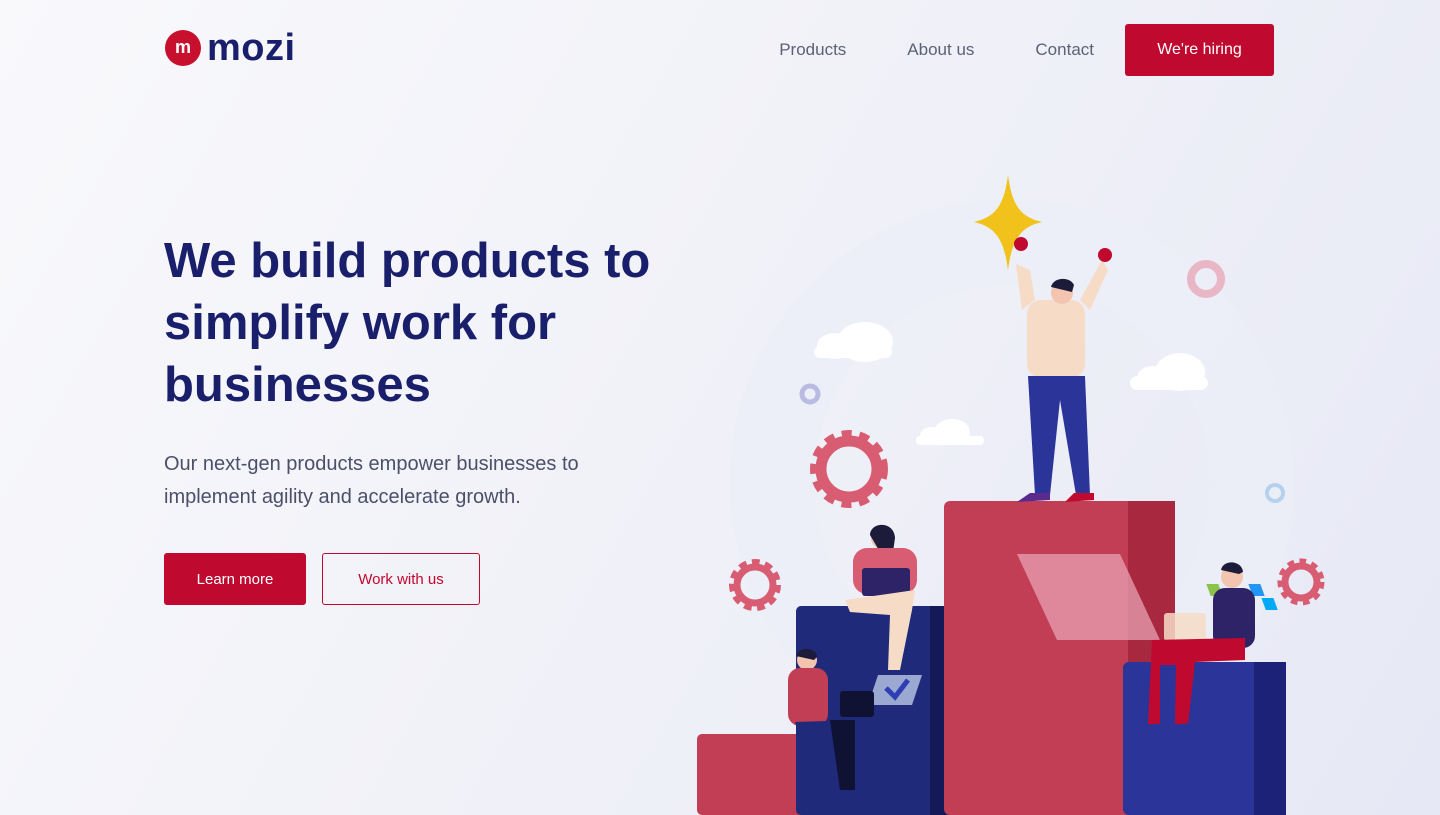 The width and height of the screenshot is (1440, 815). I want to click on logo-mark-letter: m, so click(182, 46).